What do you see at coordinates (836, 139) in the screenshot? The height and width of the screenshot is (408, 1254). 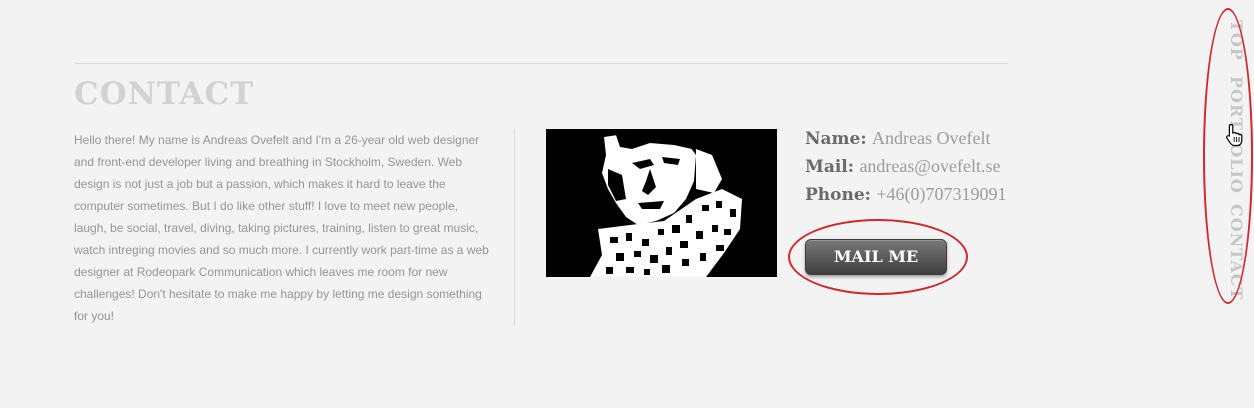 I see `name-label: Name:` at bounding box center [836, 139].